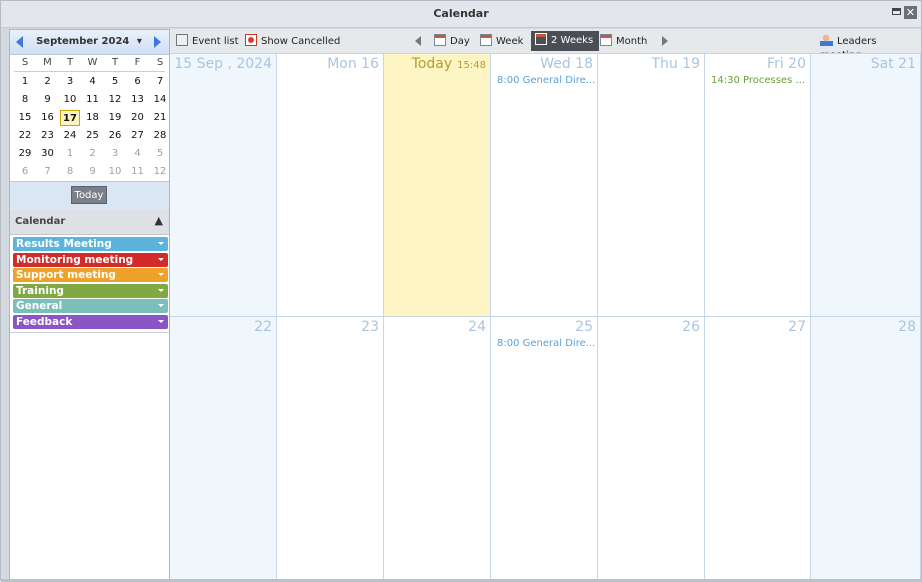 Image resolution: width=922 pixels, height=582 pixels. Describe the element at coordinates (25, 136) in the screenshot. I see `mini-calendar-day: 22` at that location.